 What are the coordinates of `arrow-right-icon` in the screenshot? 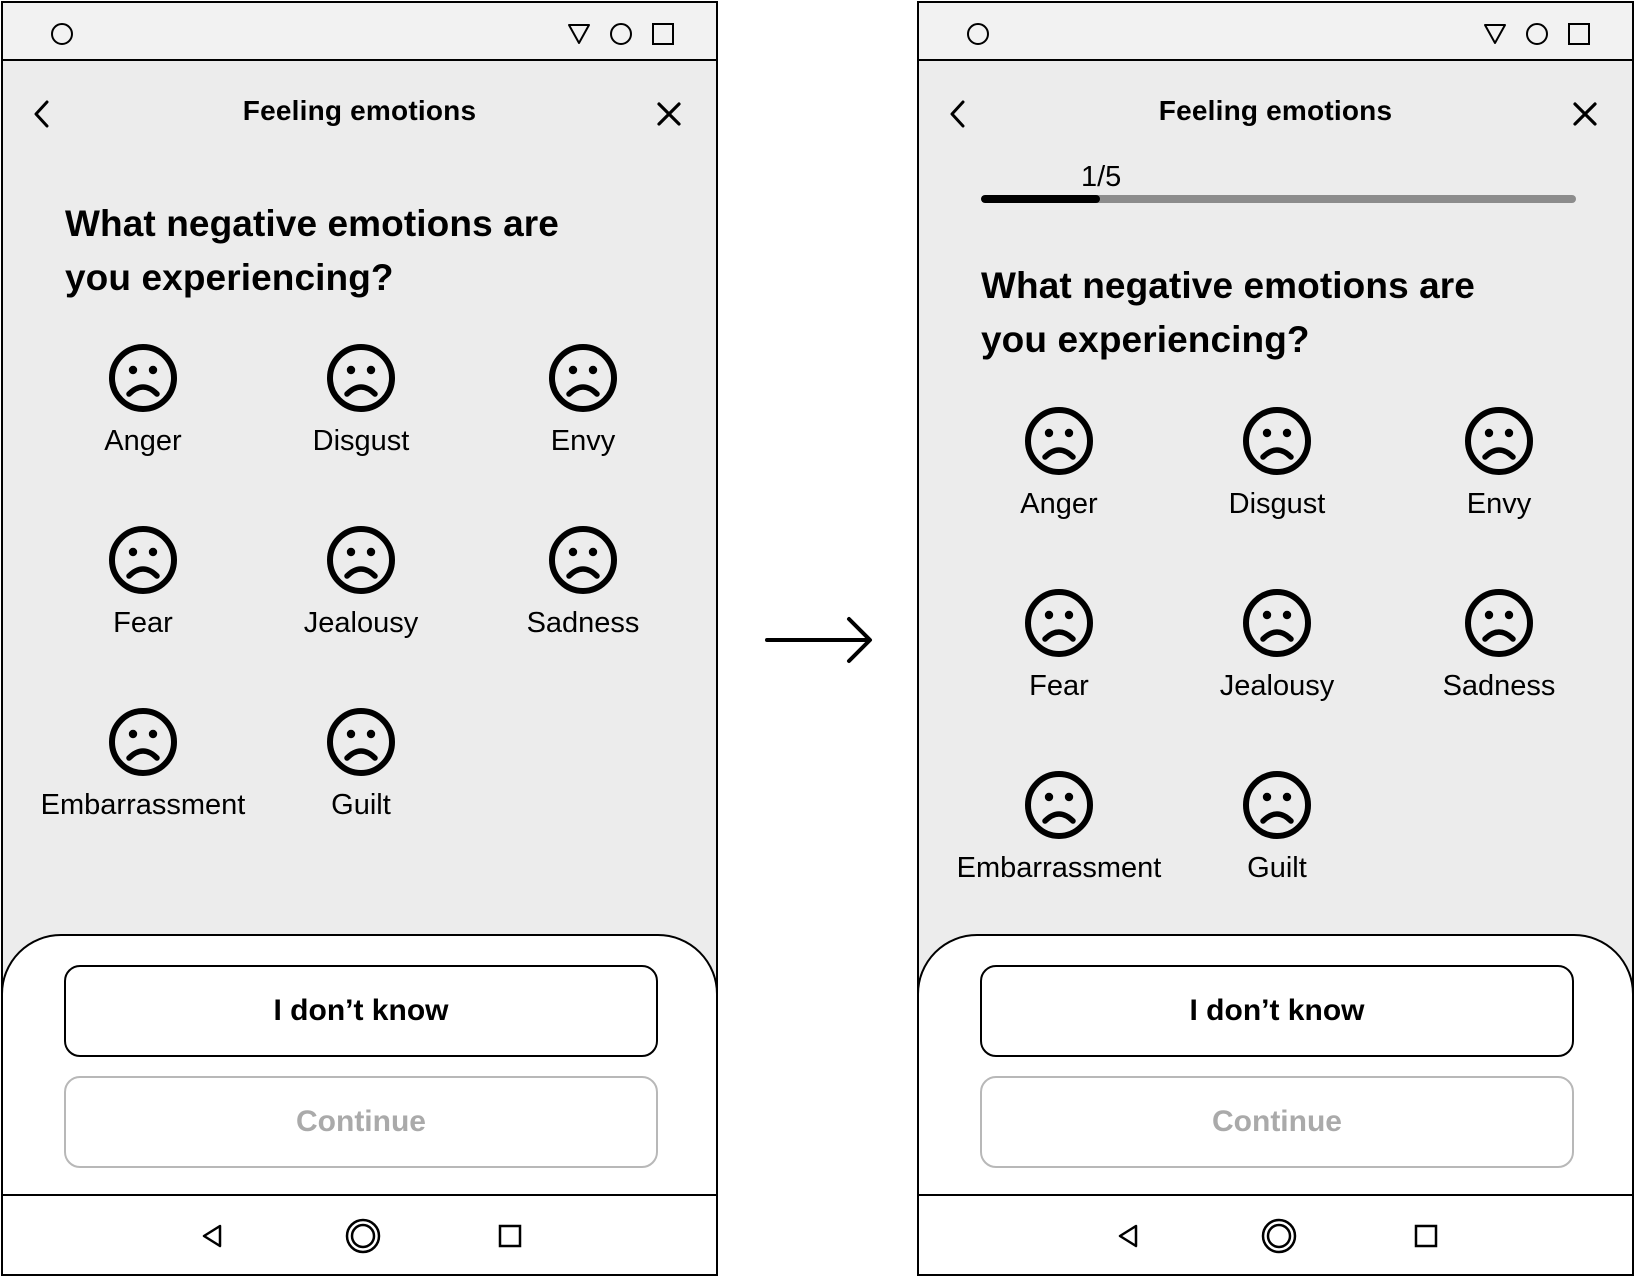 It's located at (818, 640).